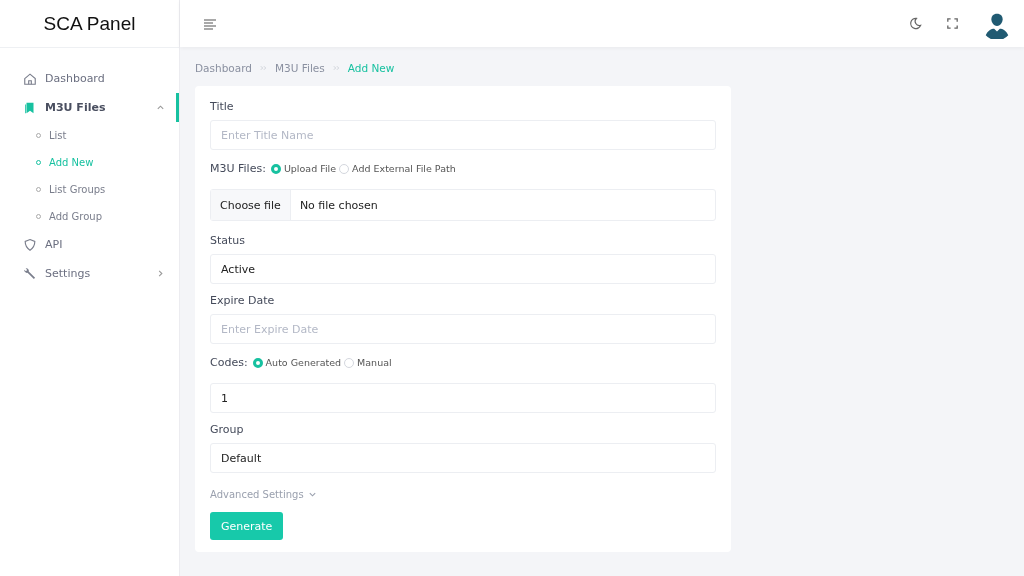 The width and height of the screenshot is (1024, 576). I want to click on sidebar-subitem: List, so click(89, 135).